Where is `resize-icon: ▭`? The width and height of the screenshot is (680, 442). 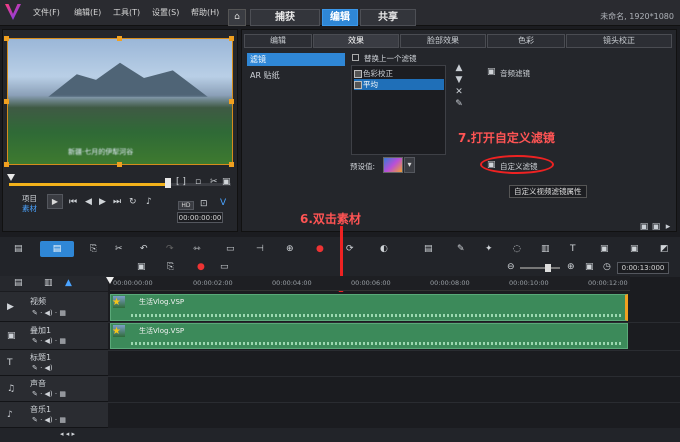
resize-icon: ▭ is located at coordinates (230, 249).